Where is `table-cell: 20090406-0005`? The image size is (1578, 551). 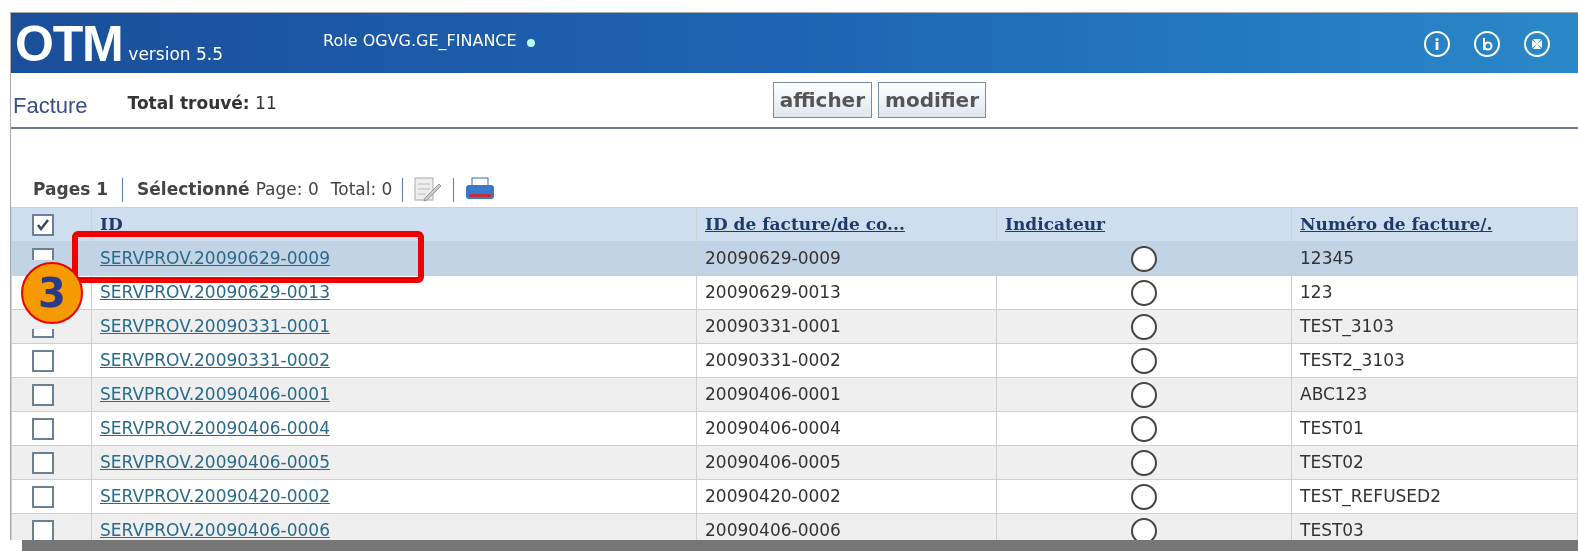
table-cell: 20090406-0005 is located at coordinates (846, 462).